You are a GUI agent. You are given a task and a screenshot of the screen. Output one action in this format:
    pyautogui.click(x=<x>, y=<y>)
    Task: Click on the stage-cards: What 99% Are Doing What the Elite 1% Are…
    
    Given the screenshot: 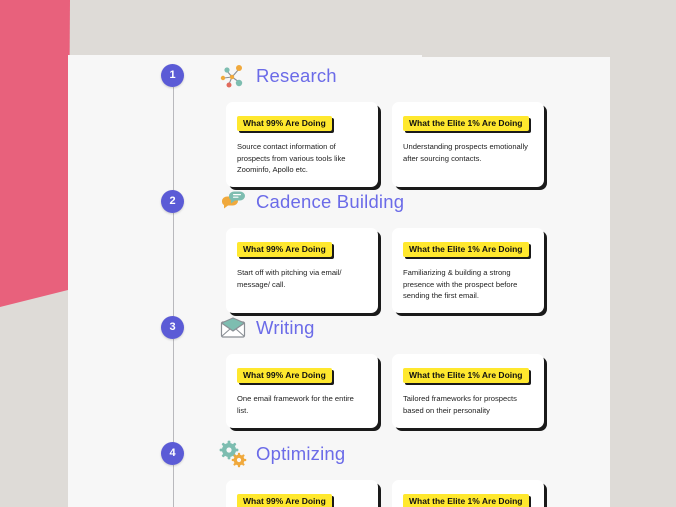 What is the action you would take?
    pyautogui.click(x=385, y=493)
    